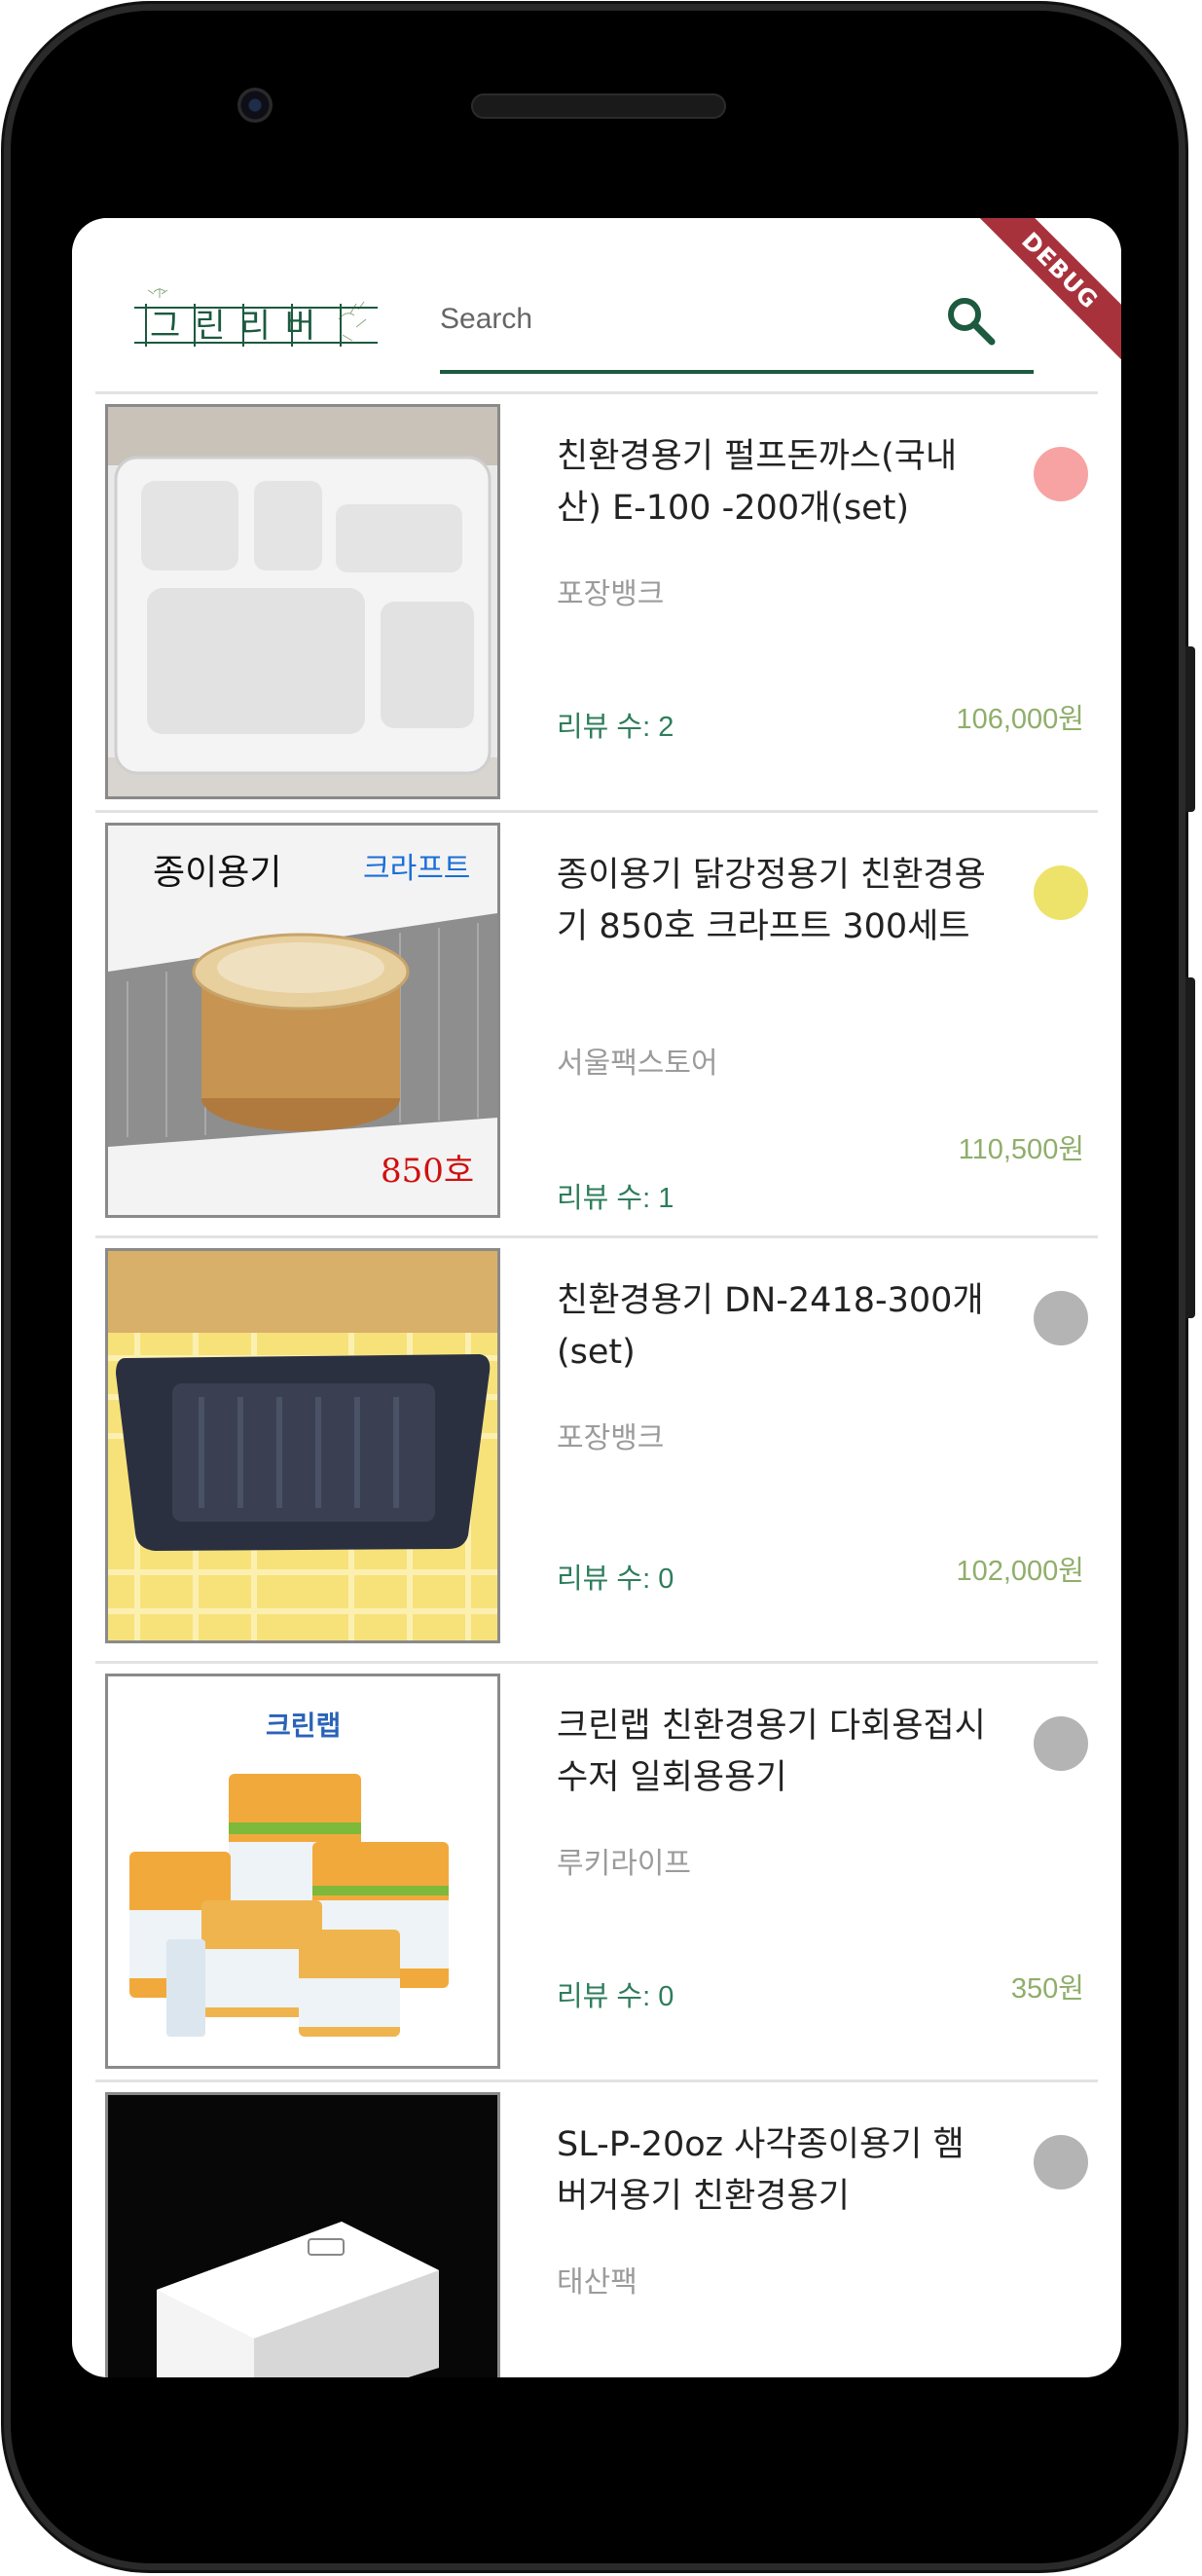 This screenshot has height=2576, width=1202. What do you see at coordinates (776, 1752) in the screenshot?
I see `product-title: 크린랩 친환경용기 다회용접시 수저 일회용용기` at bounding box center [776, 1752].